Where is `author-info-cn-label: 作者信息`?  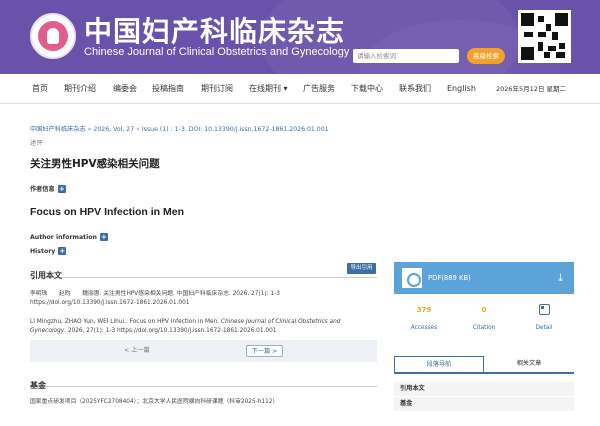 author-info-cn-label: 作者信息 is located at coordinates (42, 189).